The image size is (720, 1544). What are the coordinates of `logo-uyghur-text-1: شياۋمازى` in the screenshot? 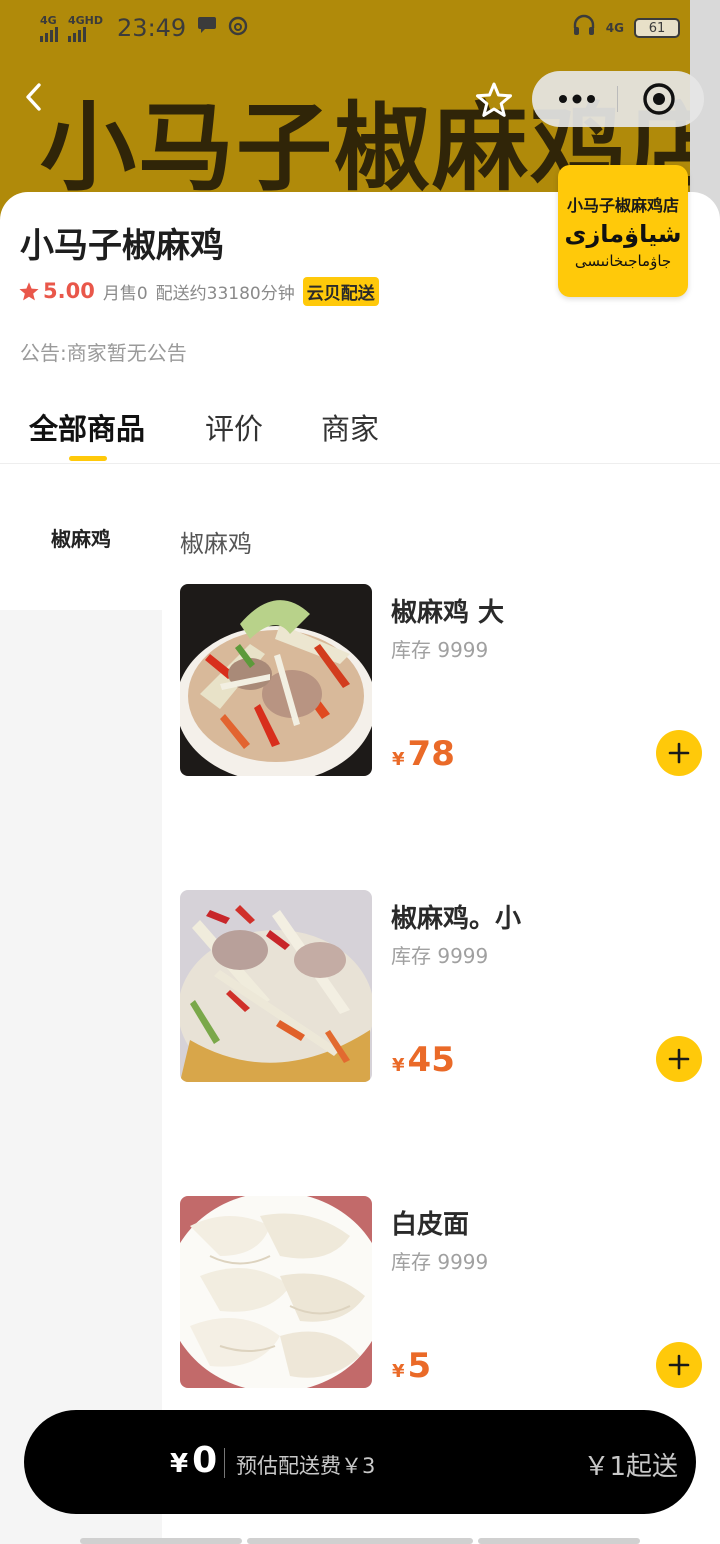 It's located at (623, 234).